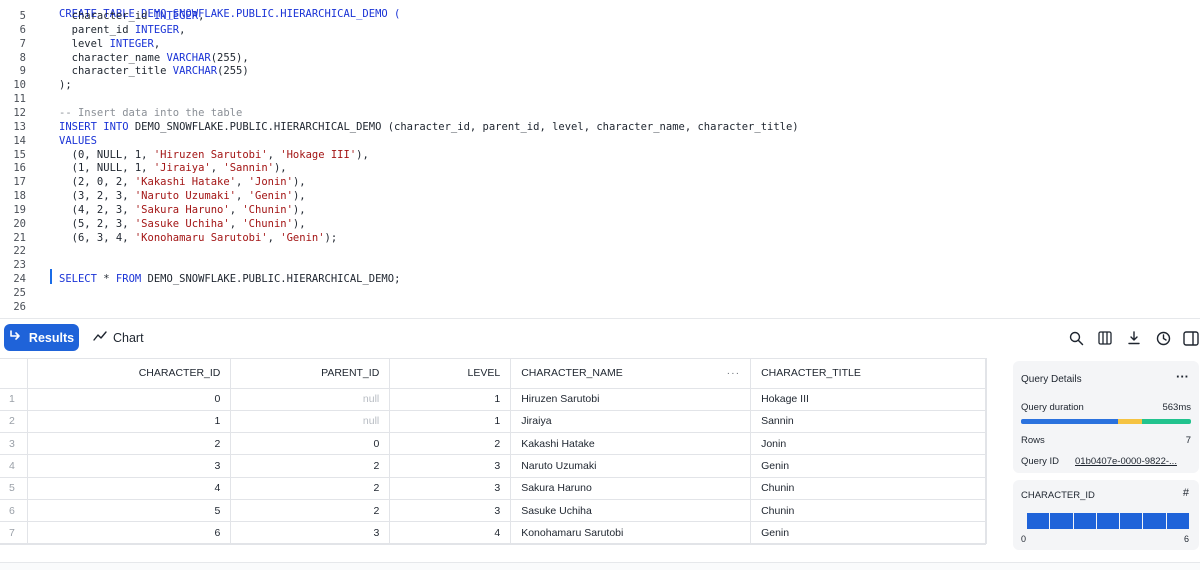 The width and height of the screenshot is (1200, 570). What do you see at coordinates (129, 399) in the screenshot?
I see `cell-character-id: 0` at bounding box center [129, 399].